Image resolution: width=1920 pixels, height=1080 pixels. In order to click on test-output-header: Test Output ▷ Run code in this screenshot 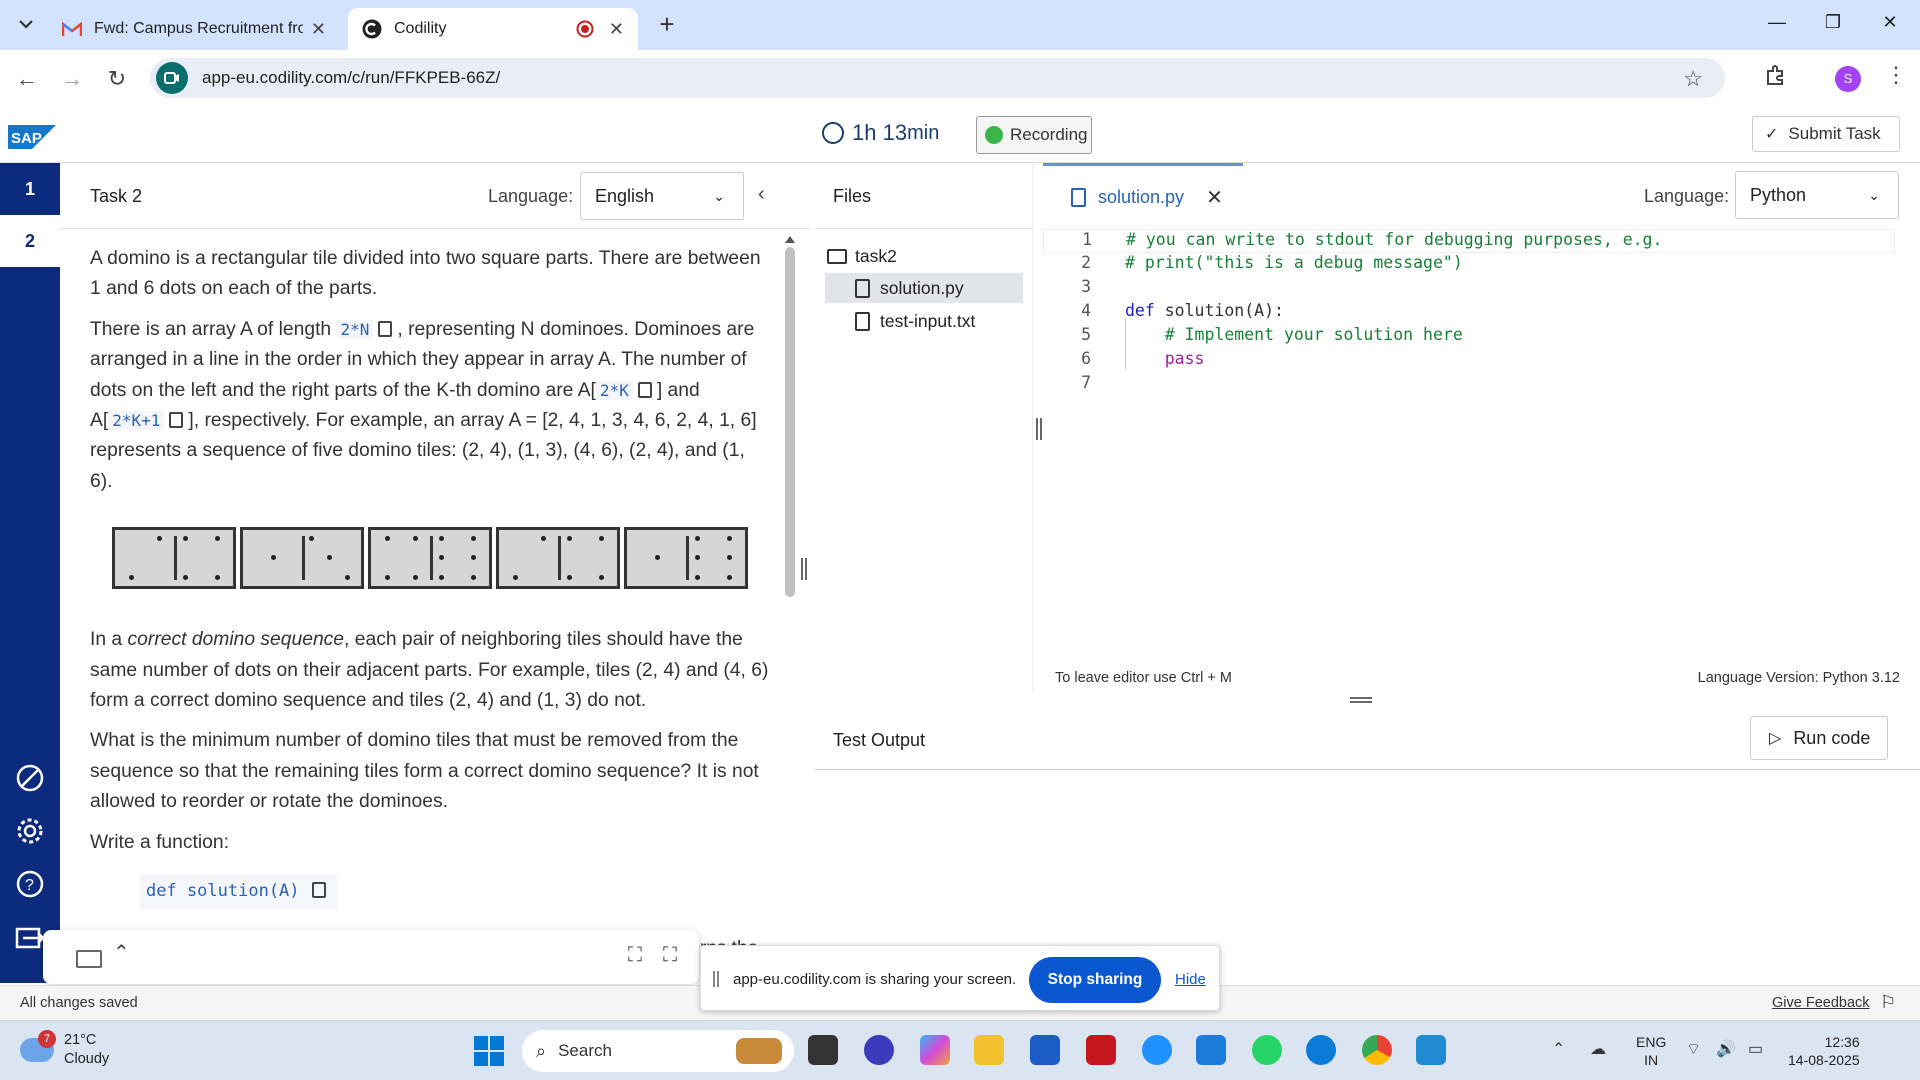, I will do `click(1367, 739)`.